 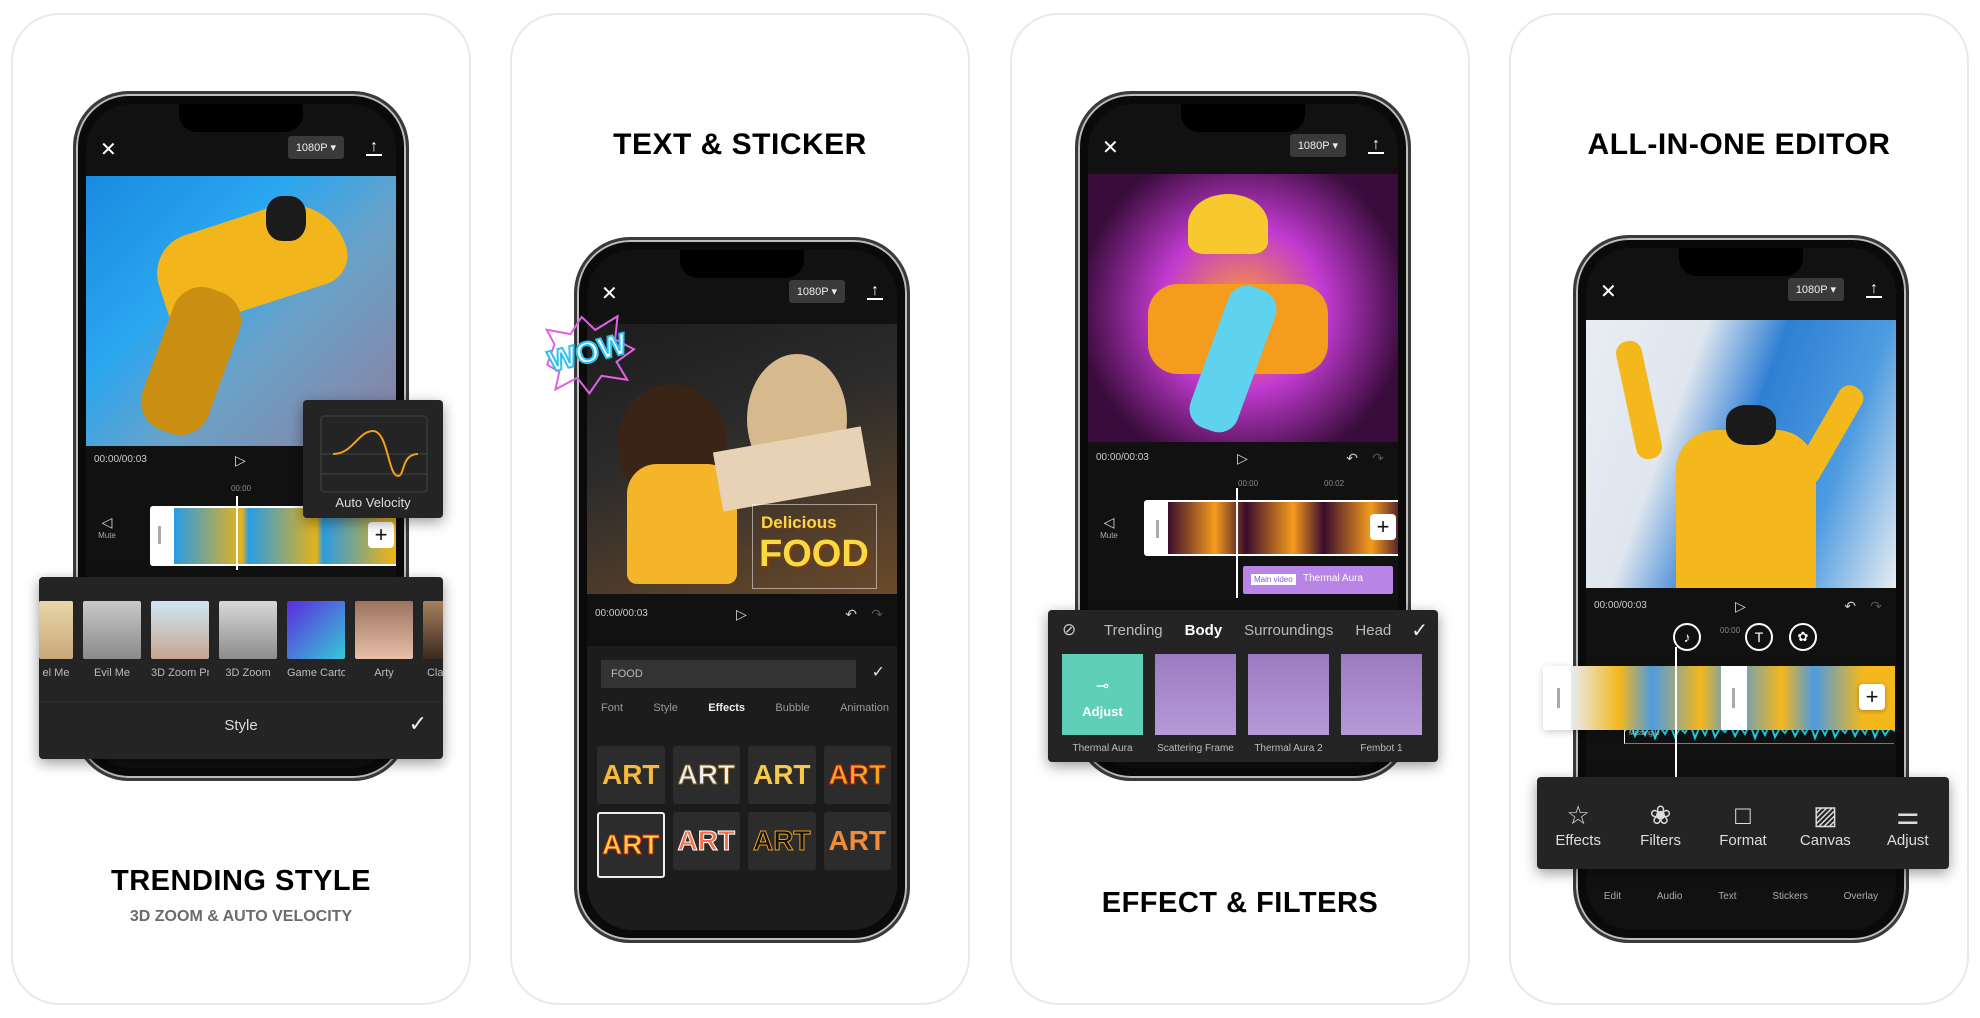 I want to click on format-square-icon: □, so click(x=1743, y=814).